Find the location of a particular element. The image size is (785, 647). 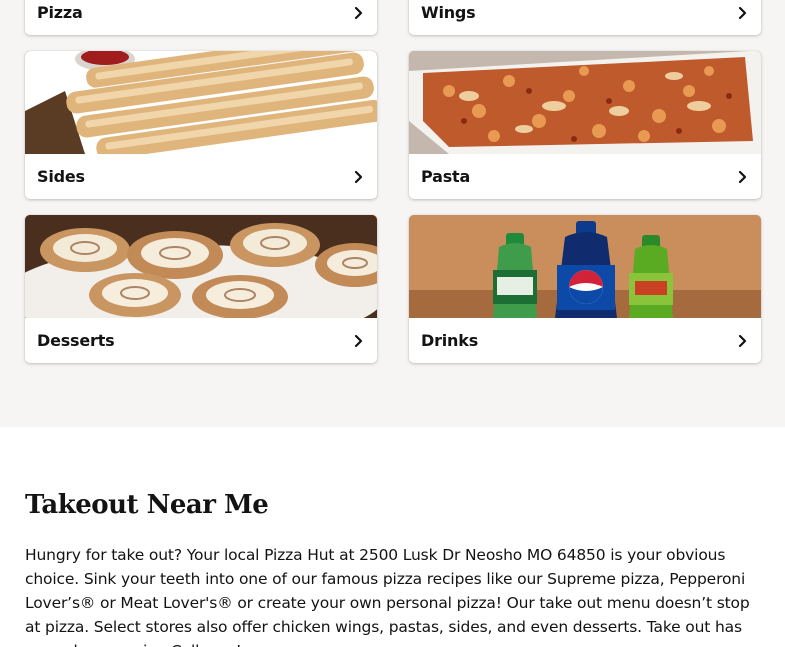

pasta-image is located at coordinates (585, 102).